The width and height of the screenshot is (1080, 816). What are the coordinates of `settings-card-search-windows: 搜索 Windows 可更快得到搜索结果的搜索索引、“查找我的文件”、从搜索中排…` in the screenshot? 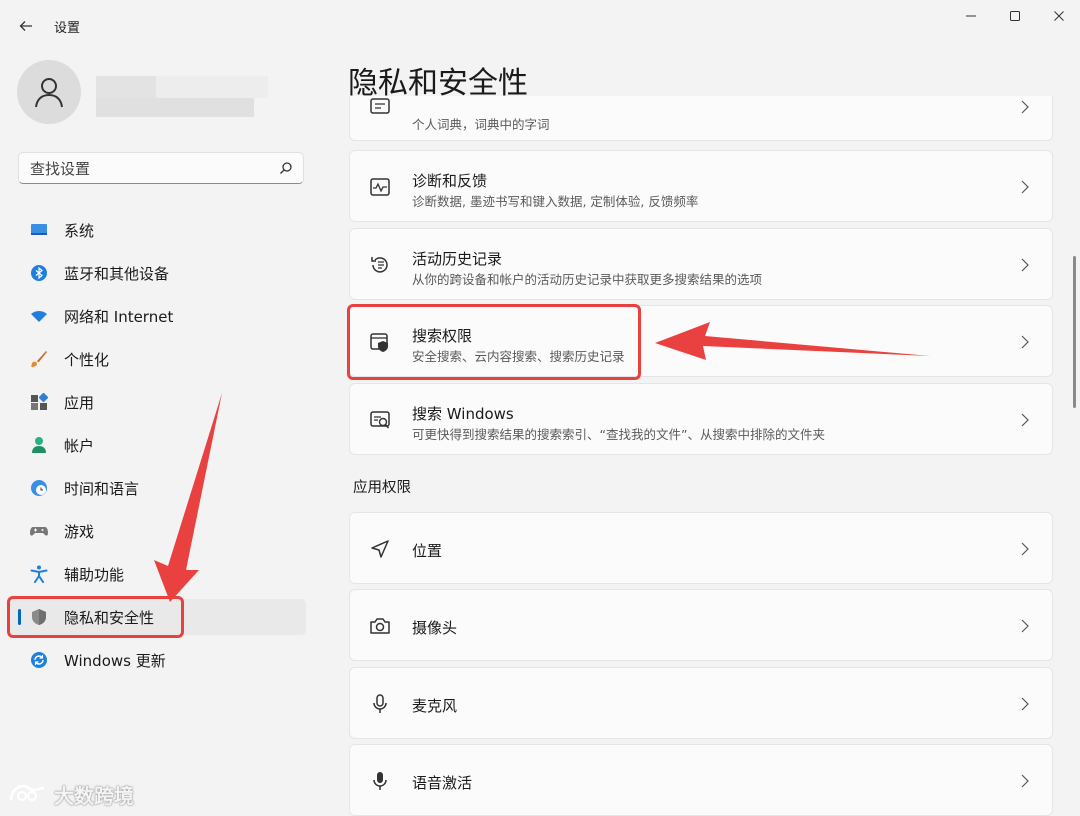 It's located at (701, 419).